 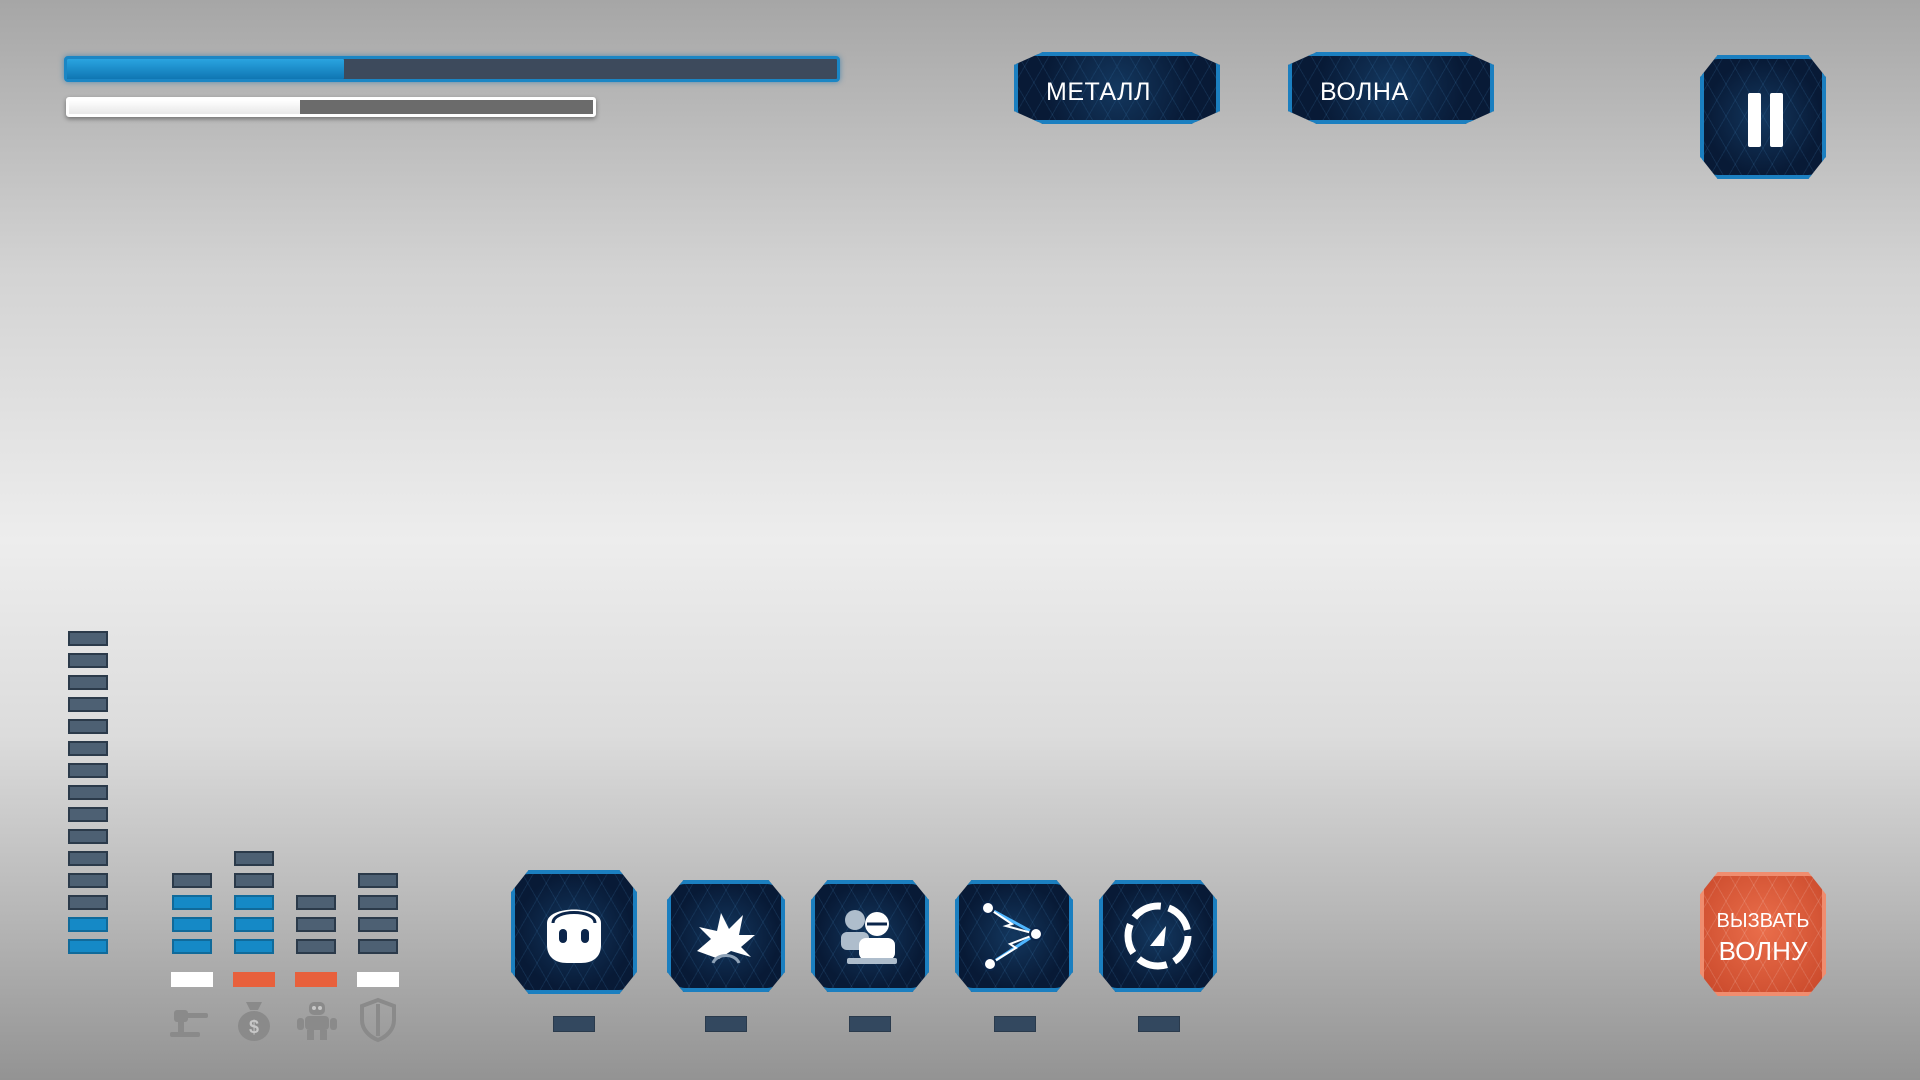 What do you see at coordinates (1763, 921) in the screenshot?
I see `call-wave-line1: ВЫЗВАТЬ` at bounding box center [1763, 921].